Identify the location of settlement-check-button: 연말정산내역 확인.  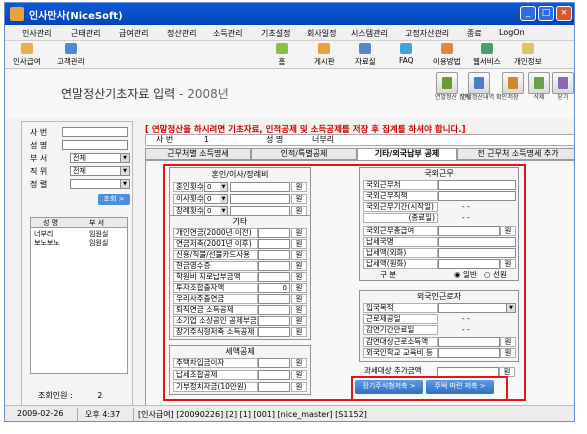
(484, 86).